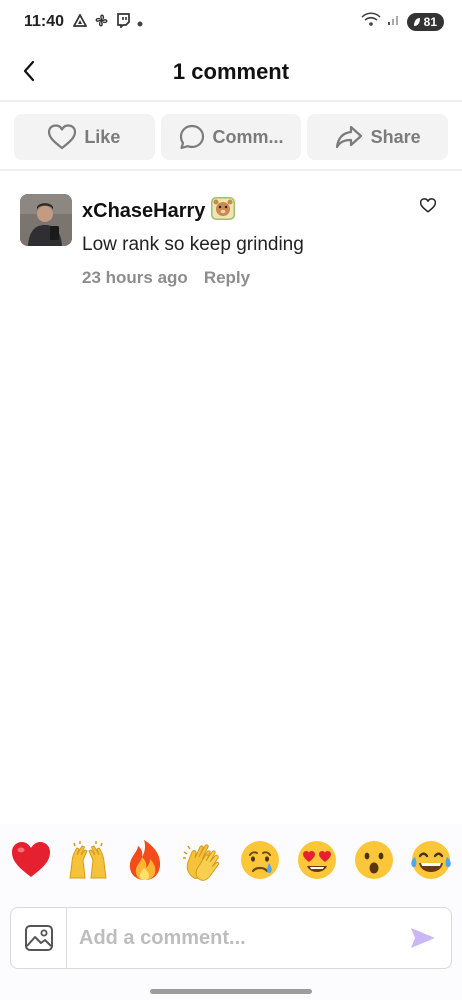 Image resolution: width=462 pixels, height=1000 pixels. I want to click on status-notification-icons, so click(107, 22).